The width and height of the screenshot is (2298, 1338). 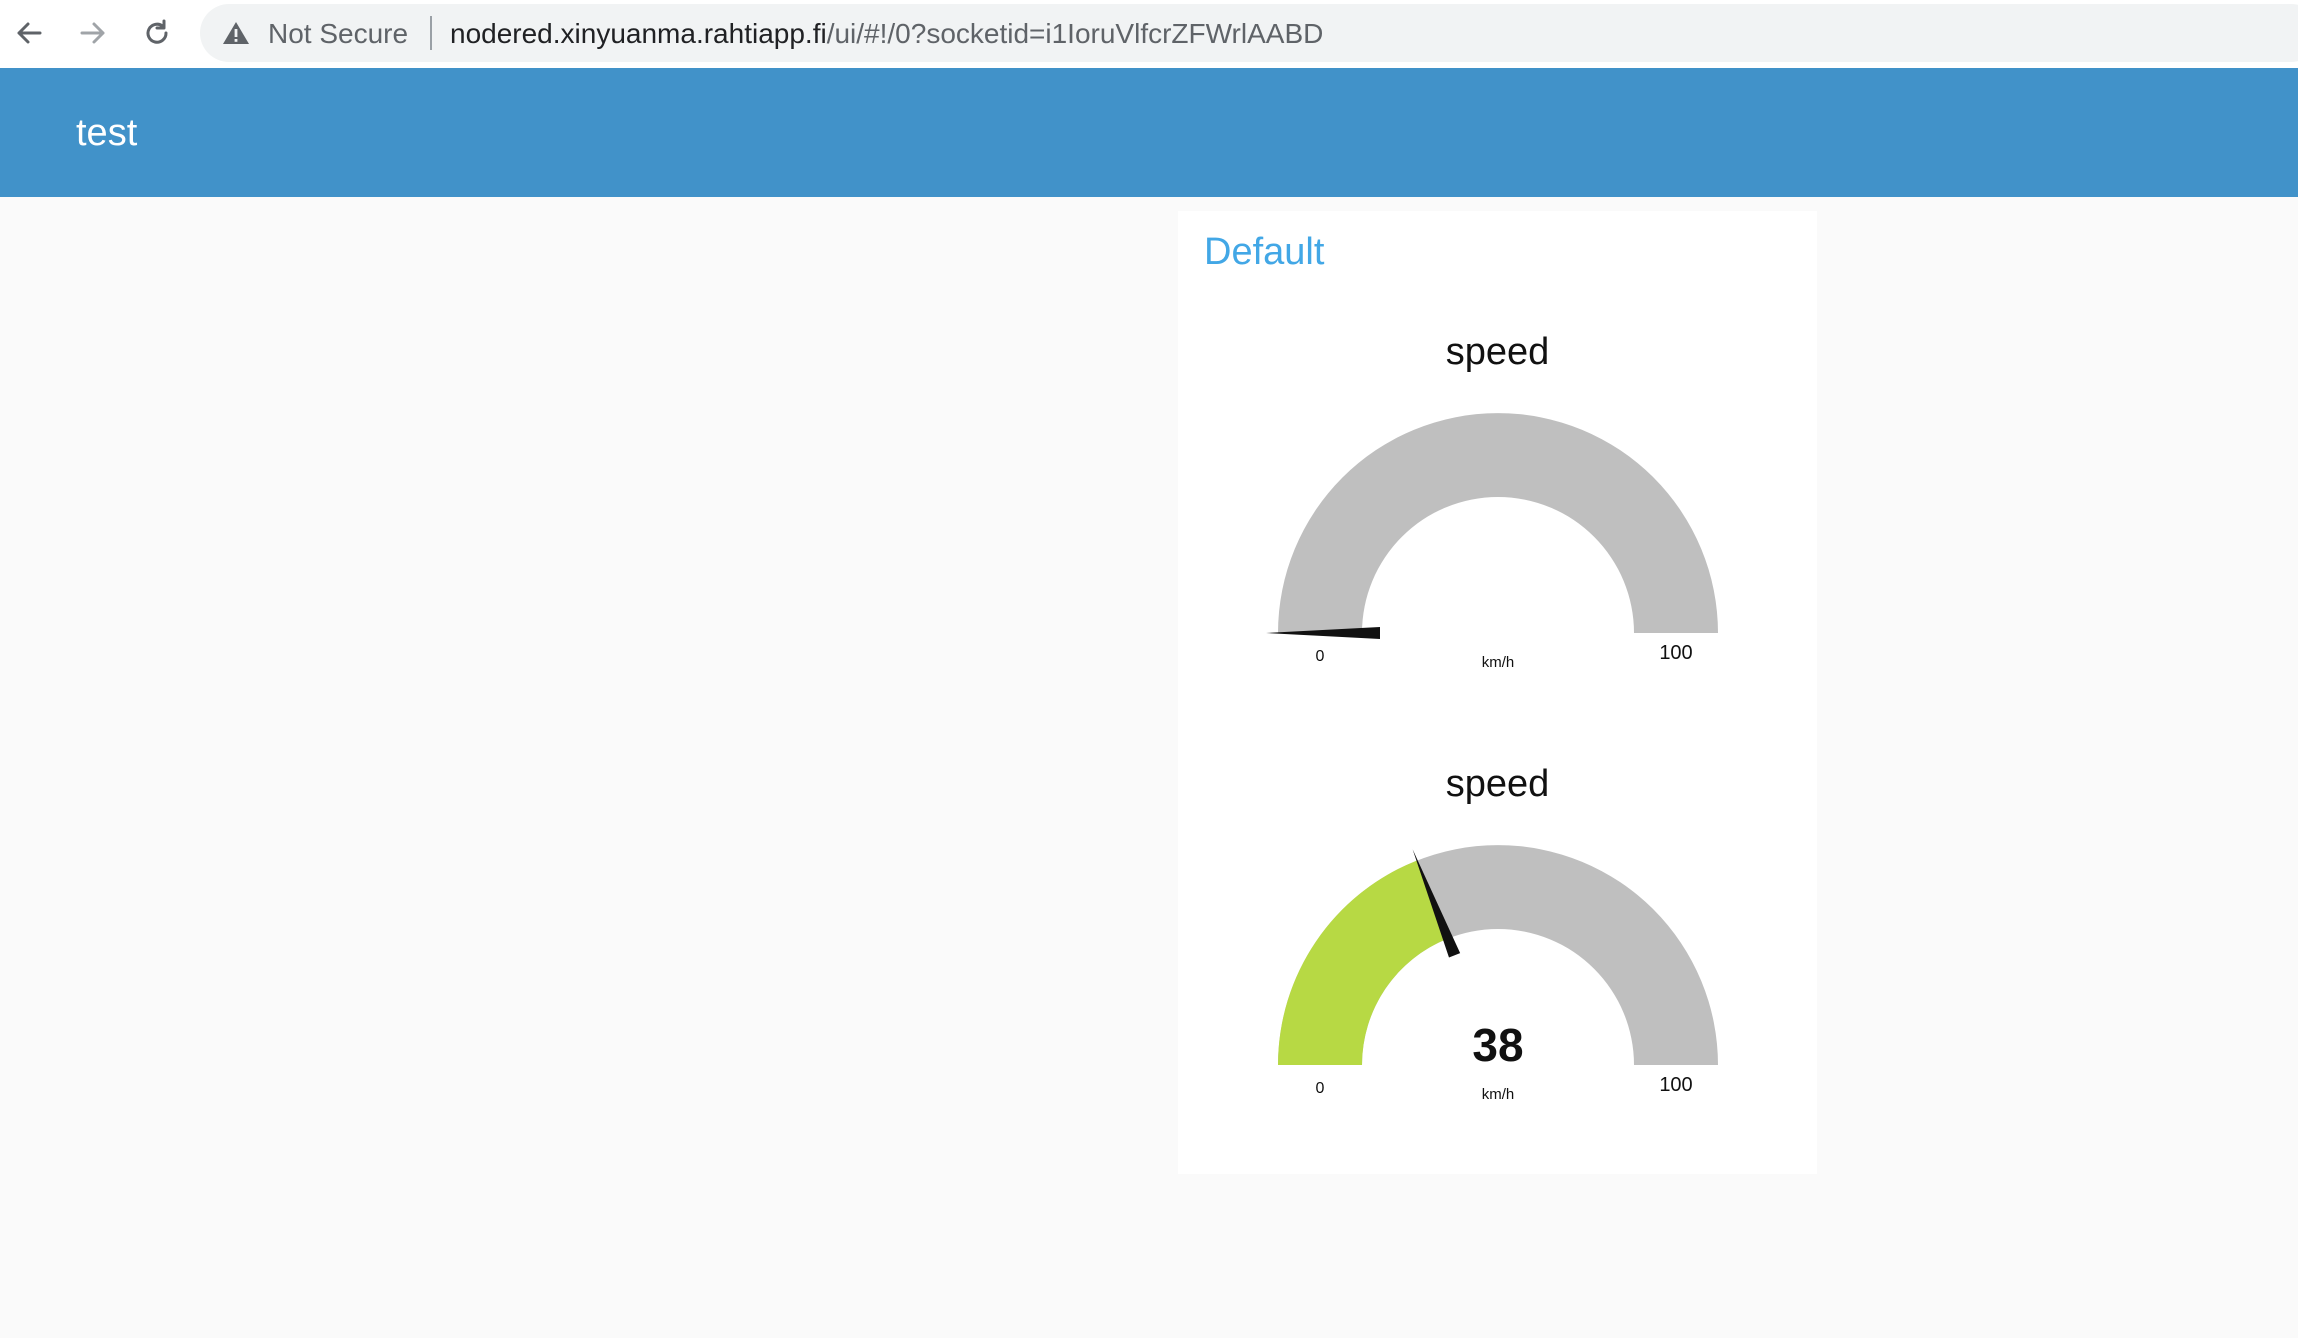 What do you see at coordinates (431, 33) in the screenshot?
I see `omnibox-divider` at bounding box center [431, 33].